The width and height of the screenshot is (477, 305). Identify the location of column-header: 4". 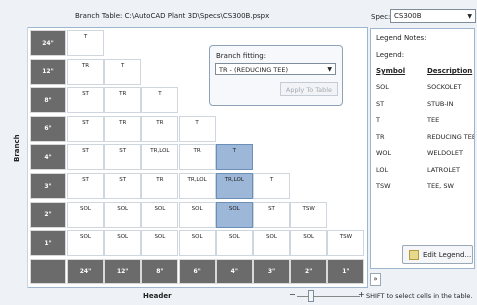
(234, 271).